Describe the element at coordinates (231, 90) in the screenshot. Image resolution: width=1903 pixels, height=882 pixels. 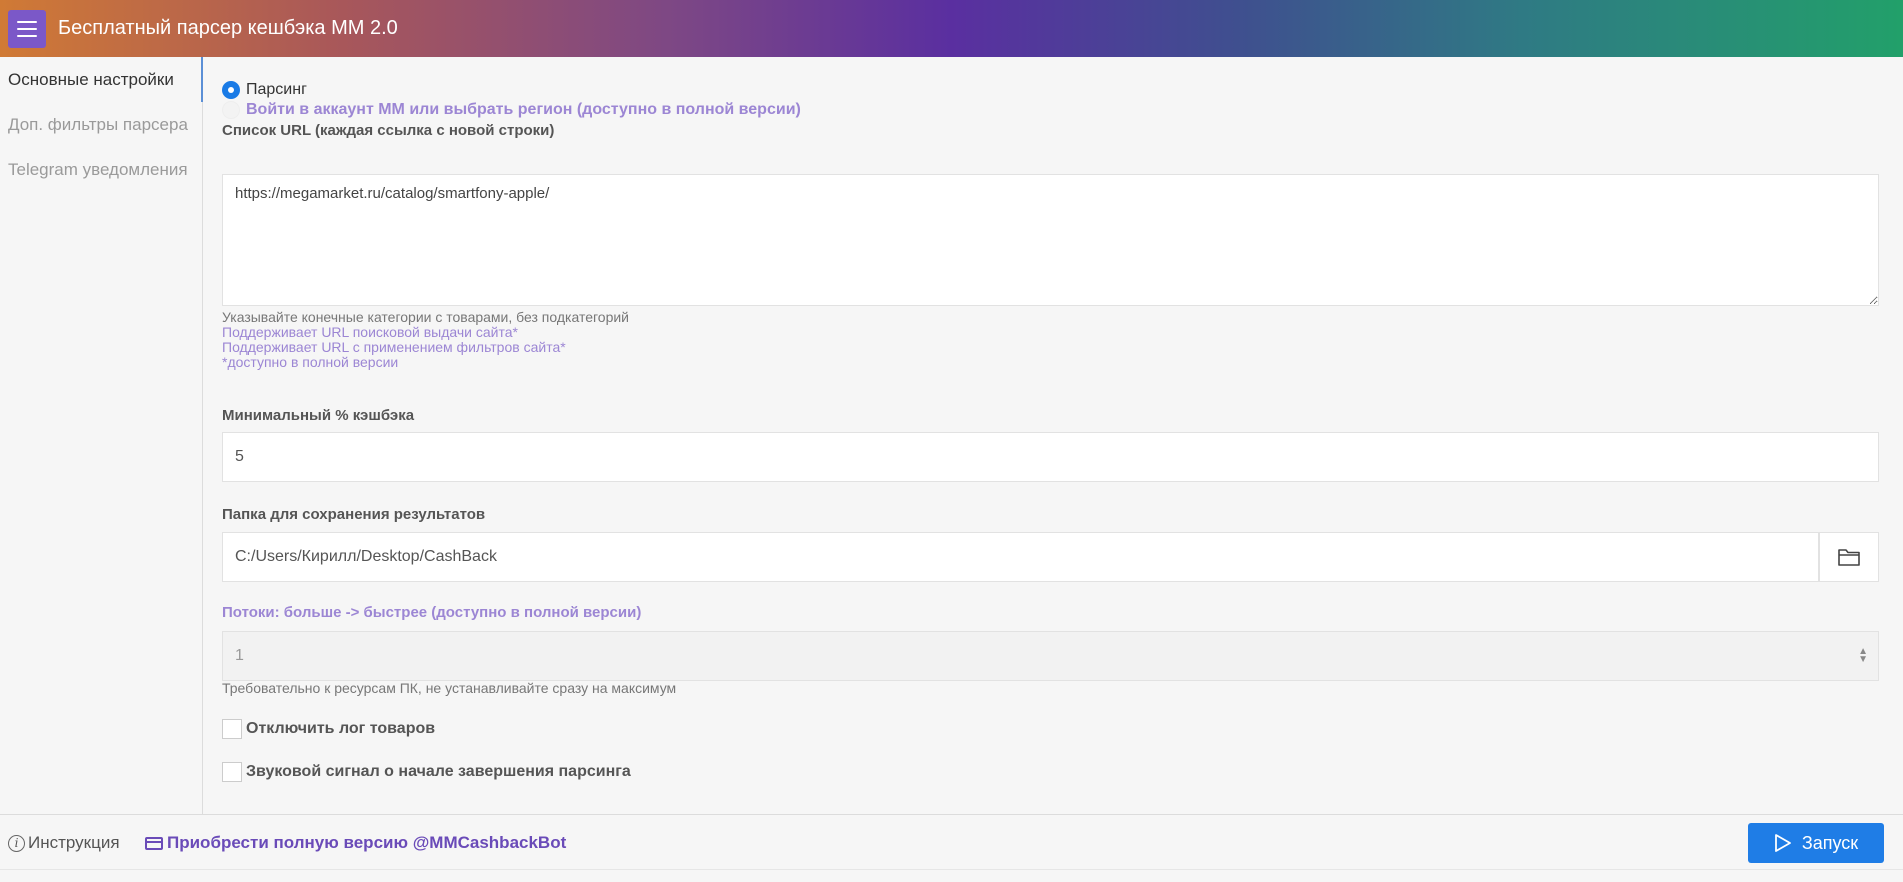
I see `radio-button-checked` at that location.